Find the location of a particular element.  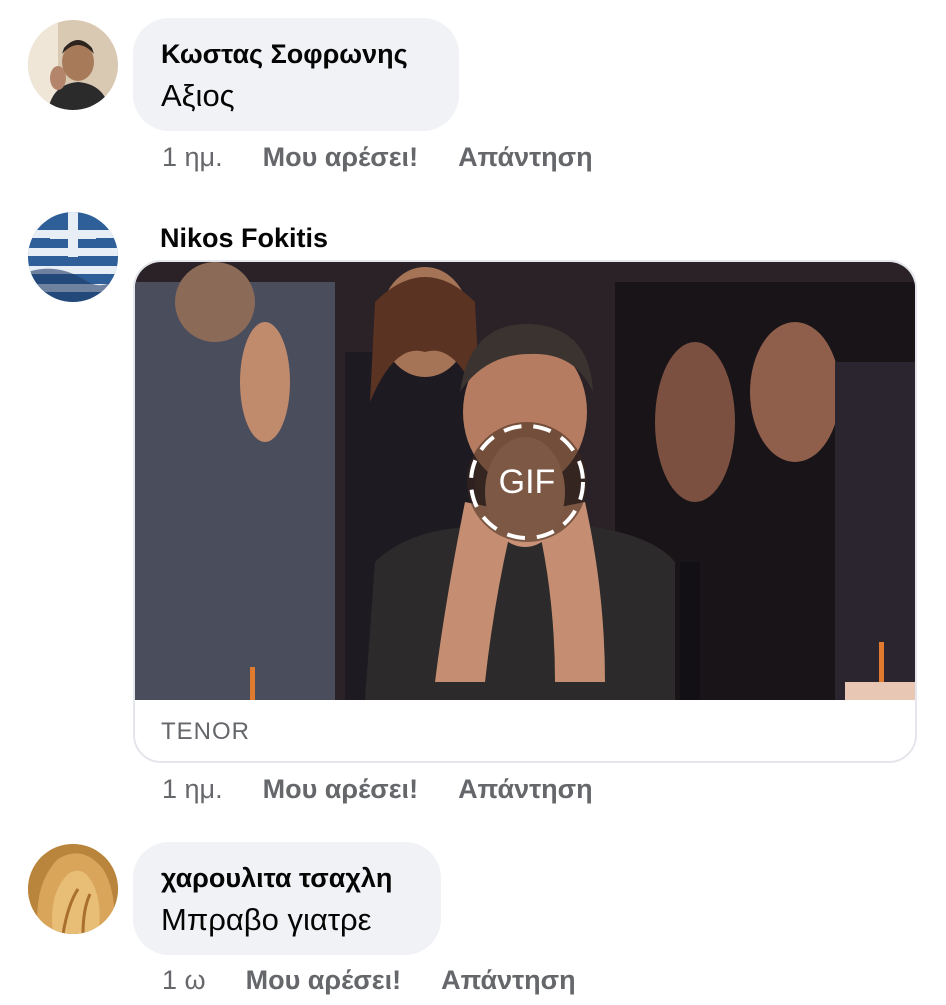

avatar-photo-greek-flag is located at coordinates (73, 257).